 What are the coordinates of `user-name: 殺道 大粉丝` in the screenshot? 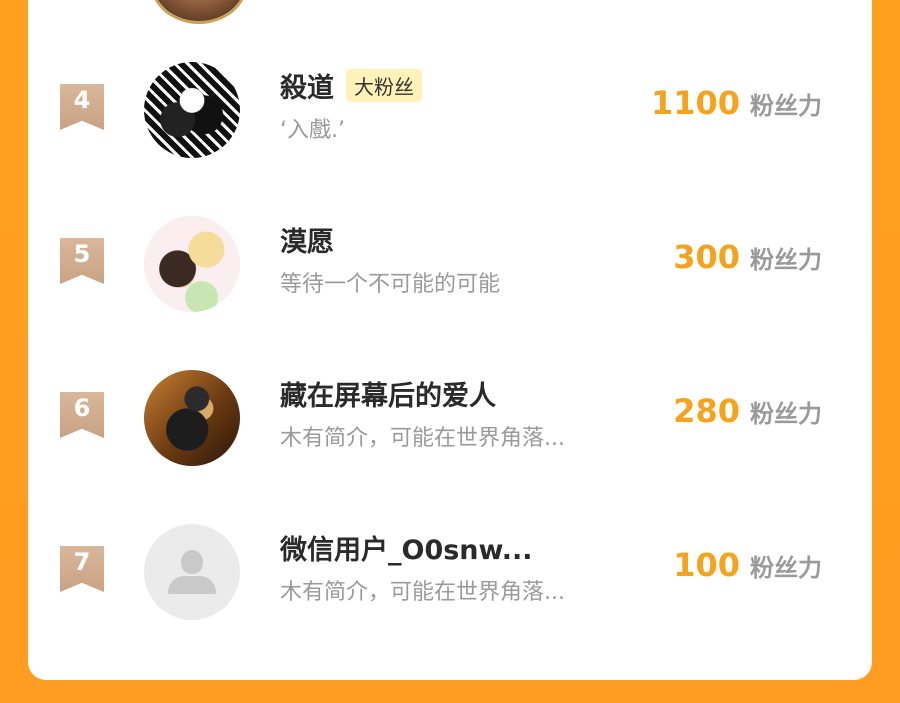 It's located at (351, 85).